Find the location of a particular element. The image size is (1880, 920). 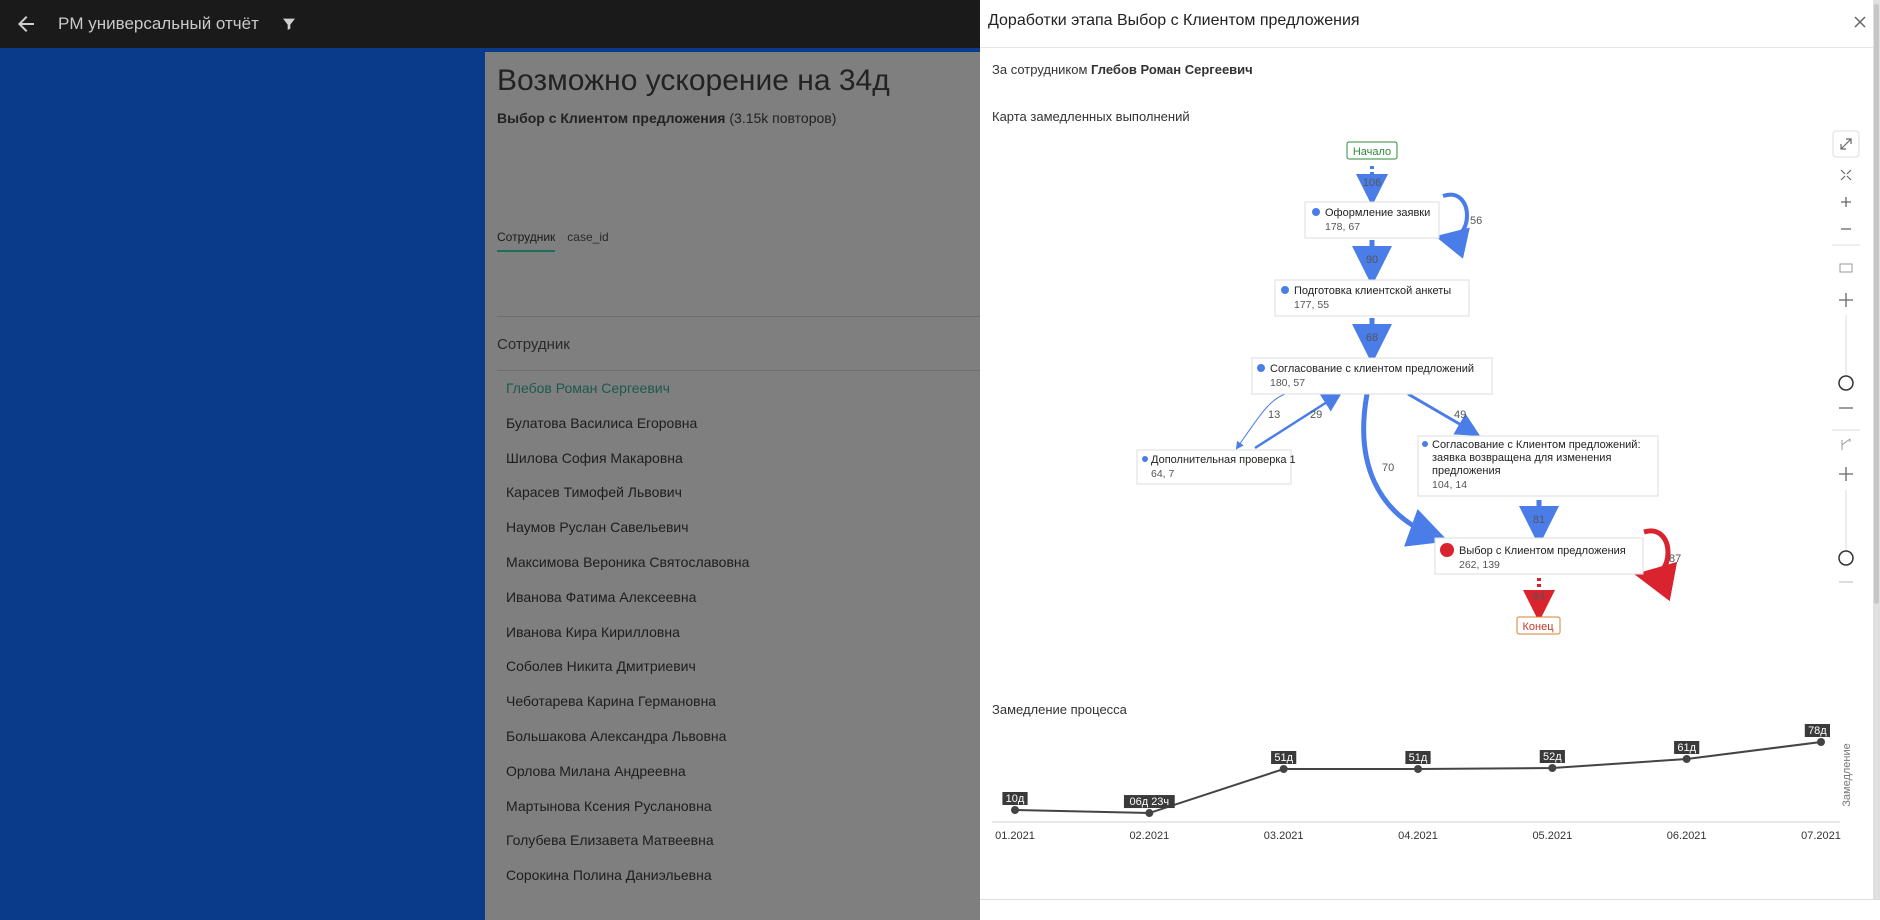

edge-check-to-approval is located at coordinates (1298, 421).